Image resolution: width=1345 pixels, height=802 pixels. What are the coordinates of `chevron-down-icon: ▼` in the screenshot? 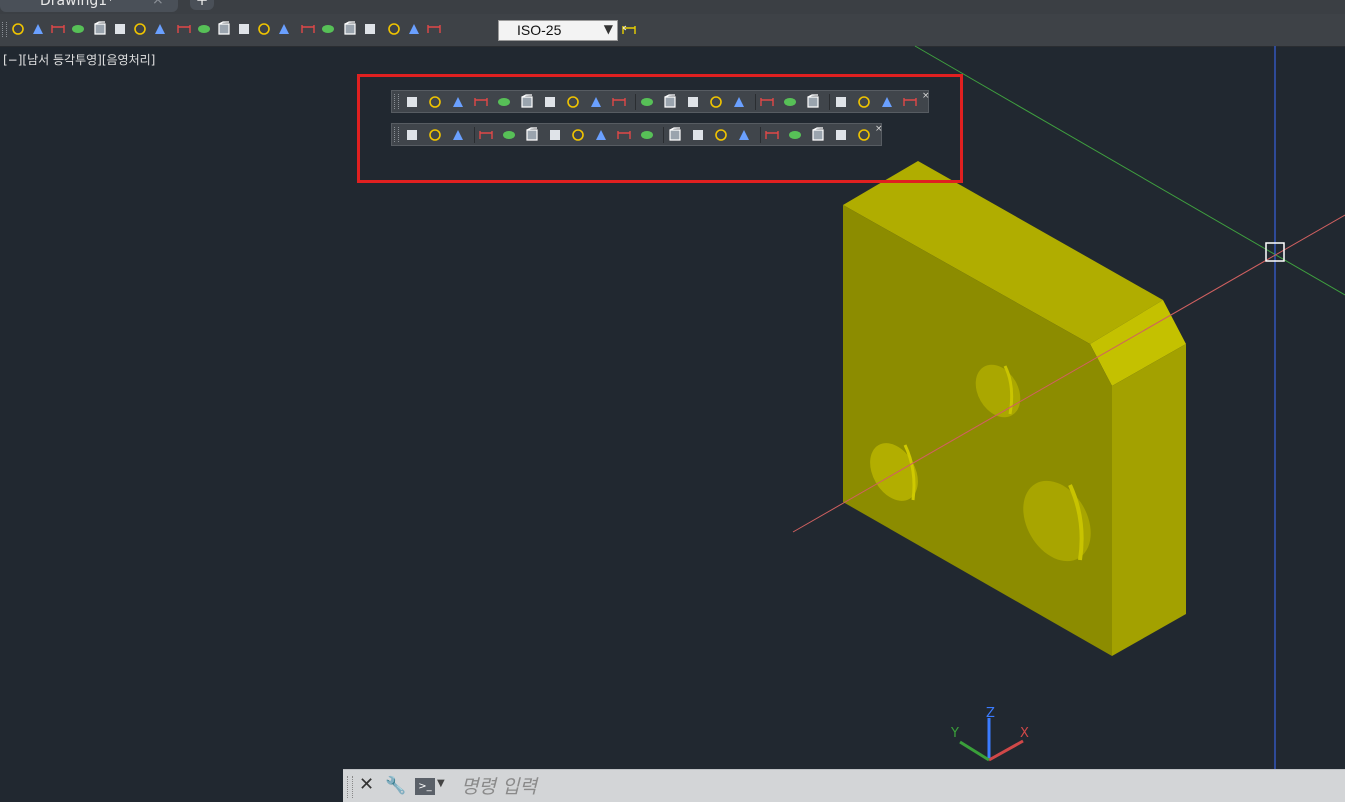 It's located at (441, 783).